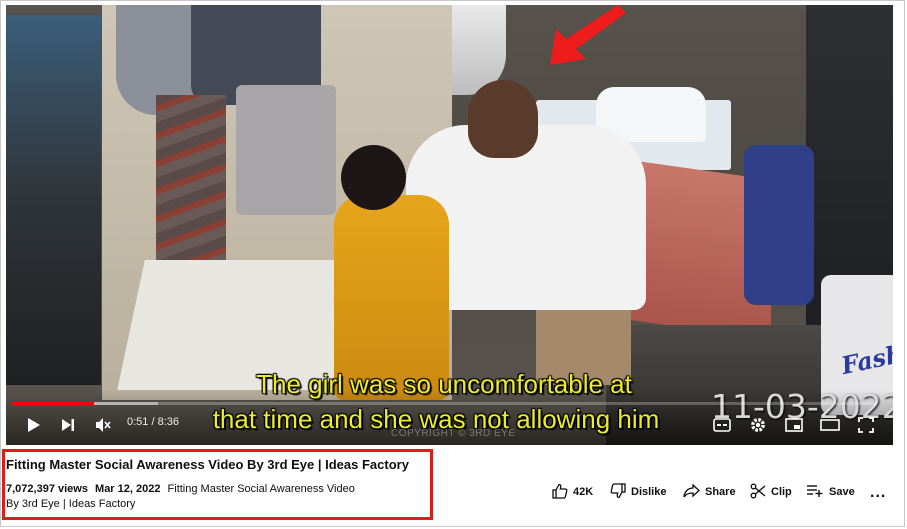  Describe the element at coordinates (720, 492) in the screenshot. I see `share-label: Share` at that location.